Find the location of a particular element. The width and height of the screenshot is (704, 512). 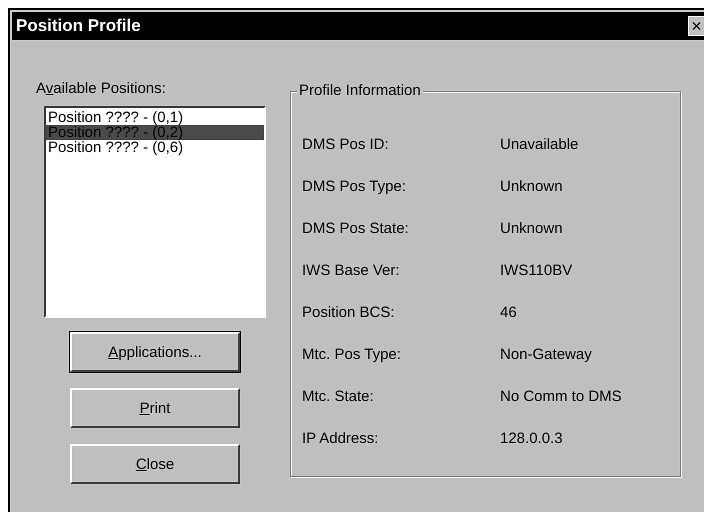

field-label: IWS Base Ver: is located at coordinates (351, 271).